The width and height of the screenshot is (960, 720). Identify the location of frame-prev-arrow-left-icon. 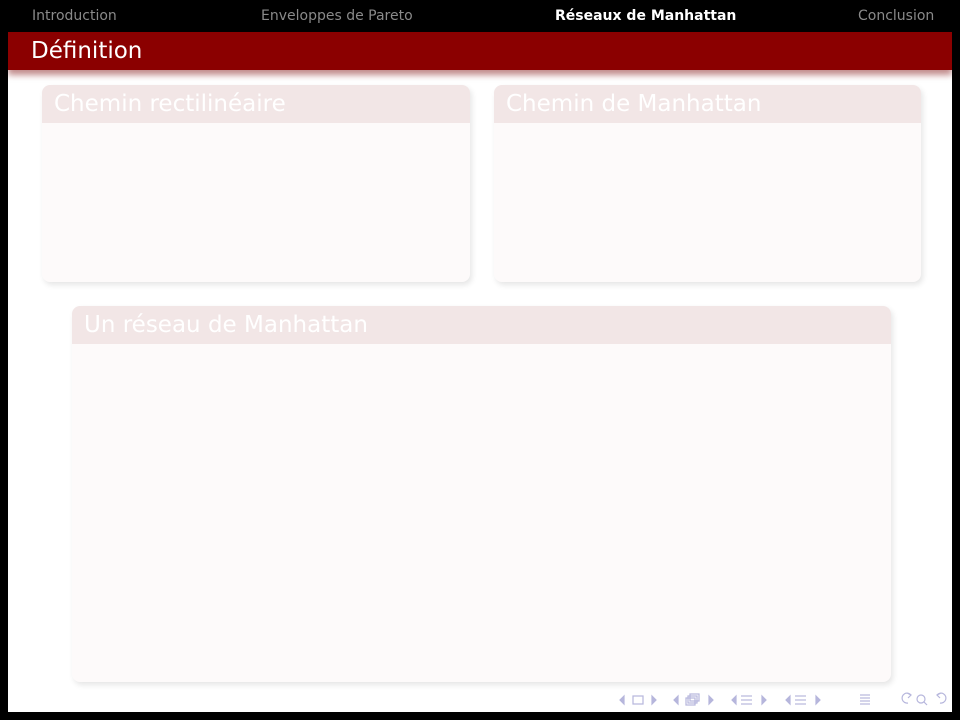
(676, 700).